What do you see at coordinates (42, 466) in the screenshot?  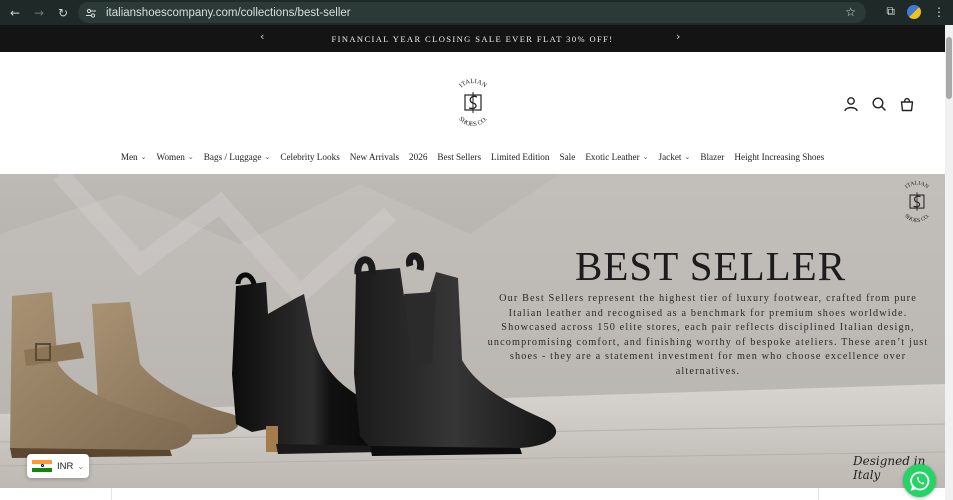 I see `india-flag-icon` at bounding box center [42, 466].